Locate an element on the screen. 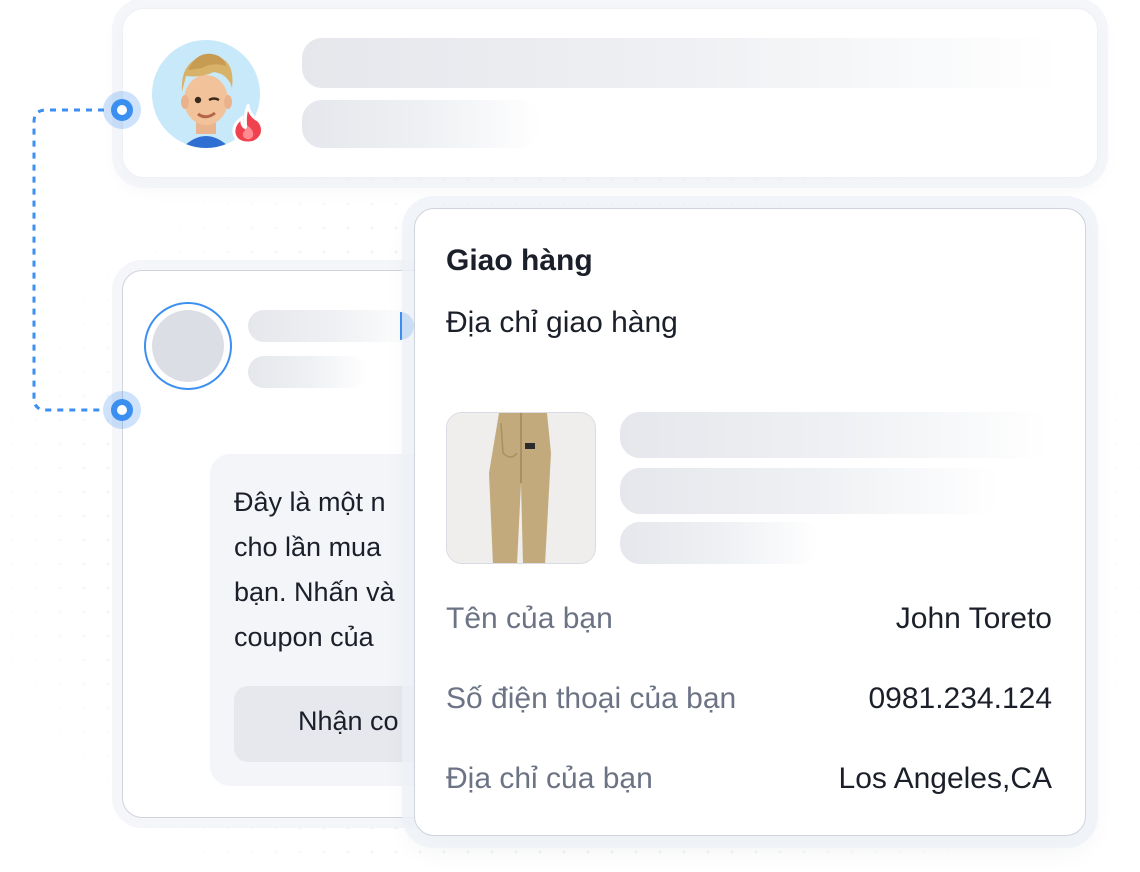 This screenshot has width=1140, height=872. message-line: cho lần mua is located at coordinates (308, 547).